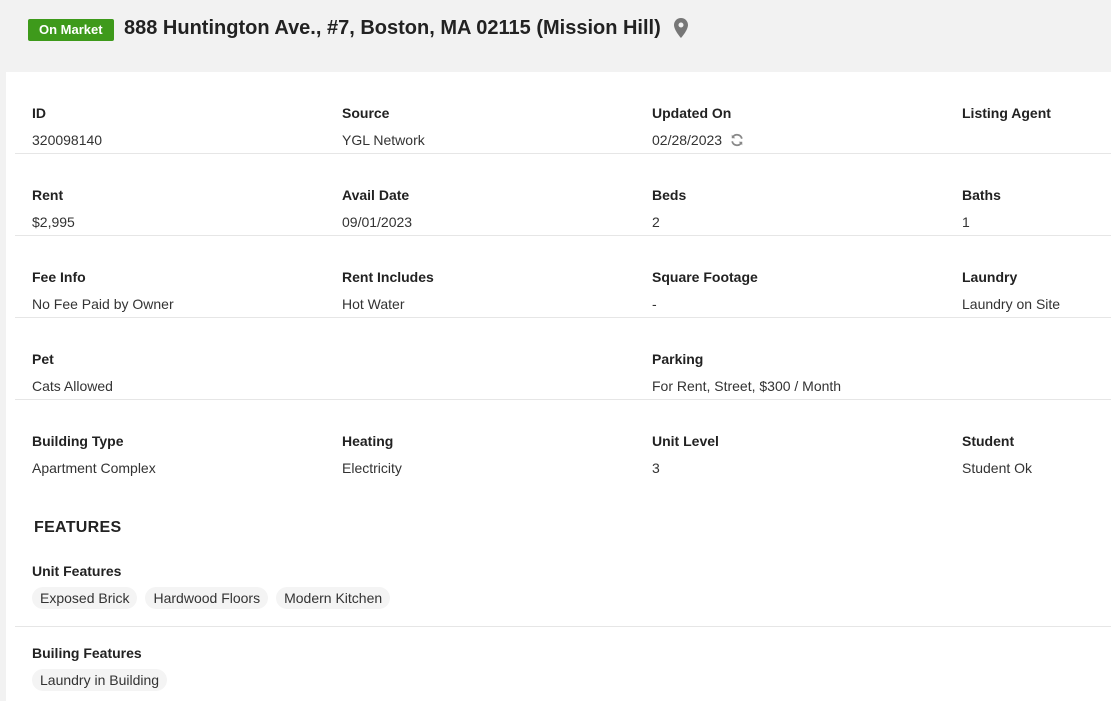 Image resolution: width=1111 pixels, height=701 pixels. What do you see at coordinates (705, 277) in the screenshot?
I see `detail-label: Square Footage` at bounding box center [705, 277].